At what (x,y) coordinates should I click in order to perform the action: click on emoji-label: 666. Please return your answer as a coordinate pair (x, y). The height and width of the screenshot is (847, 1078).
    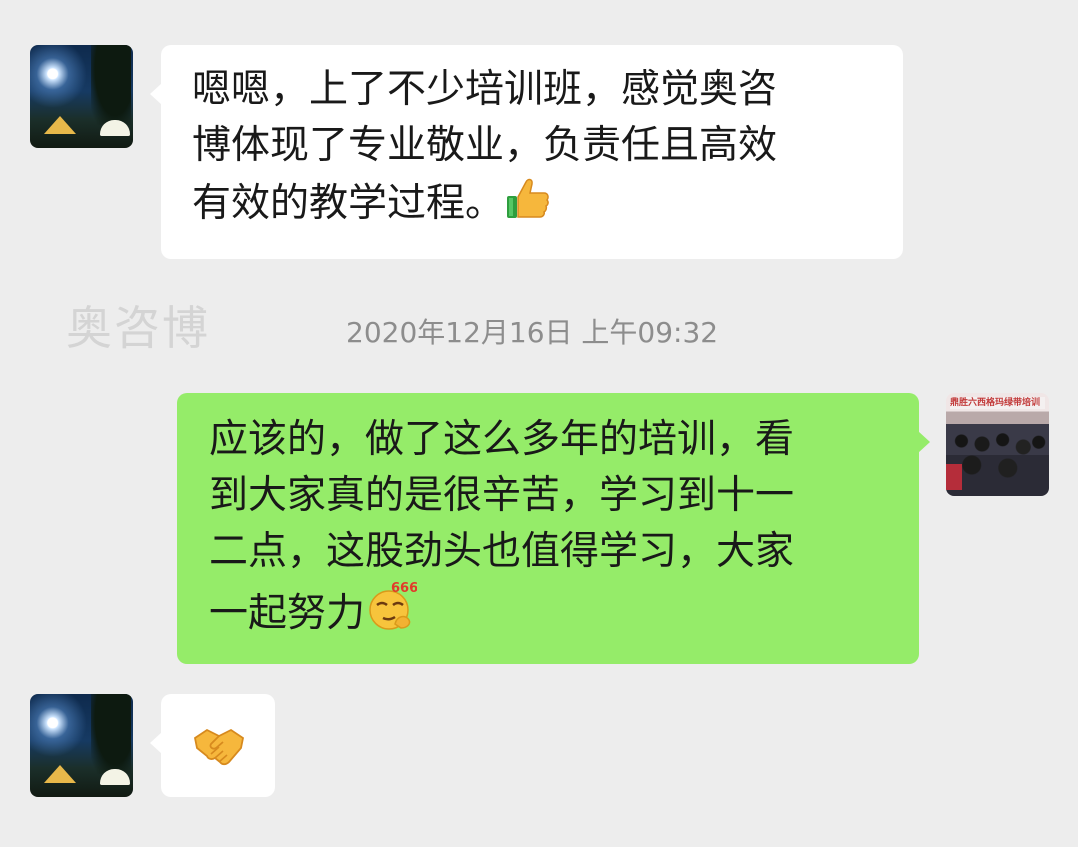
    Looking at the image, I should click on (404, 588).